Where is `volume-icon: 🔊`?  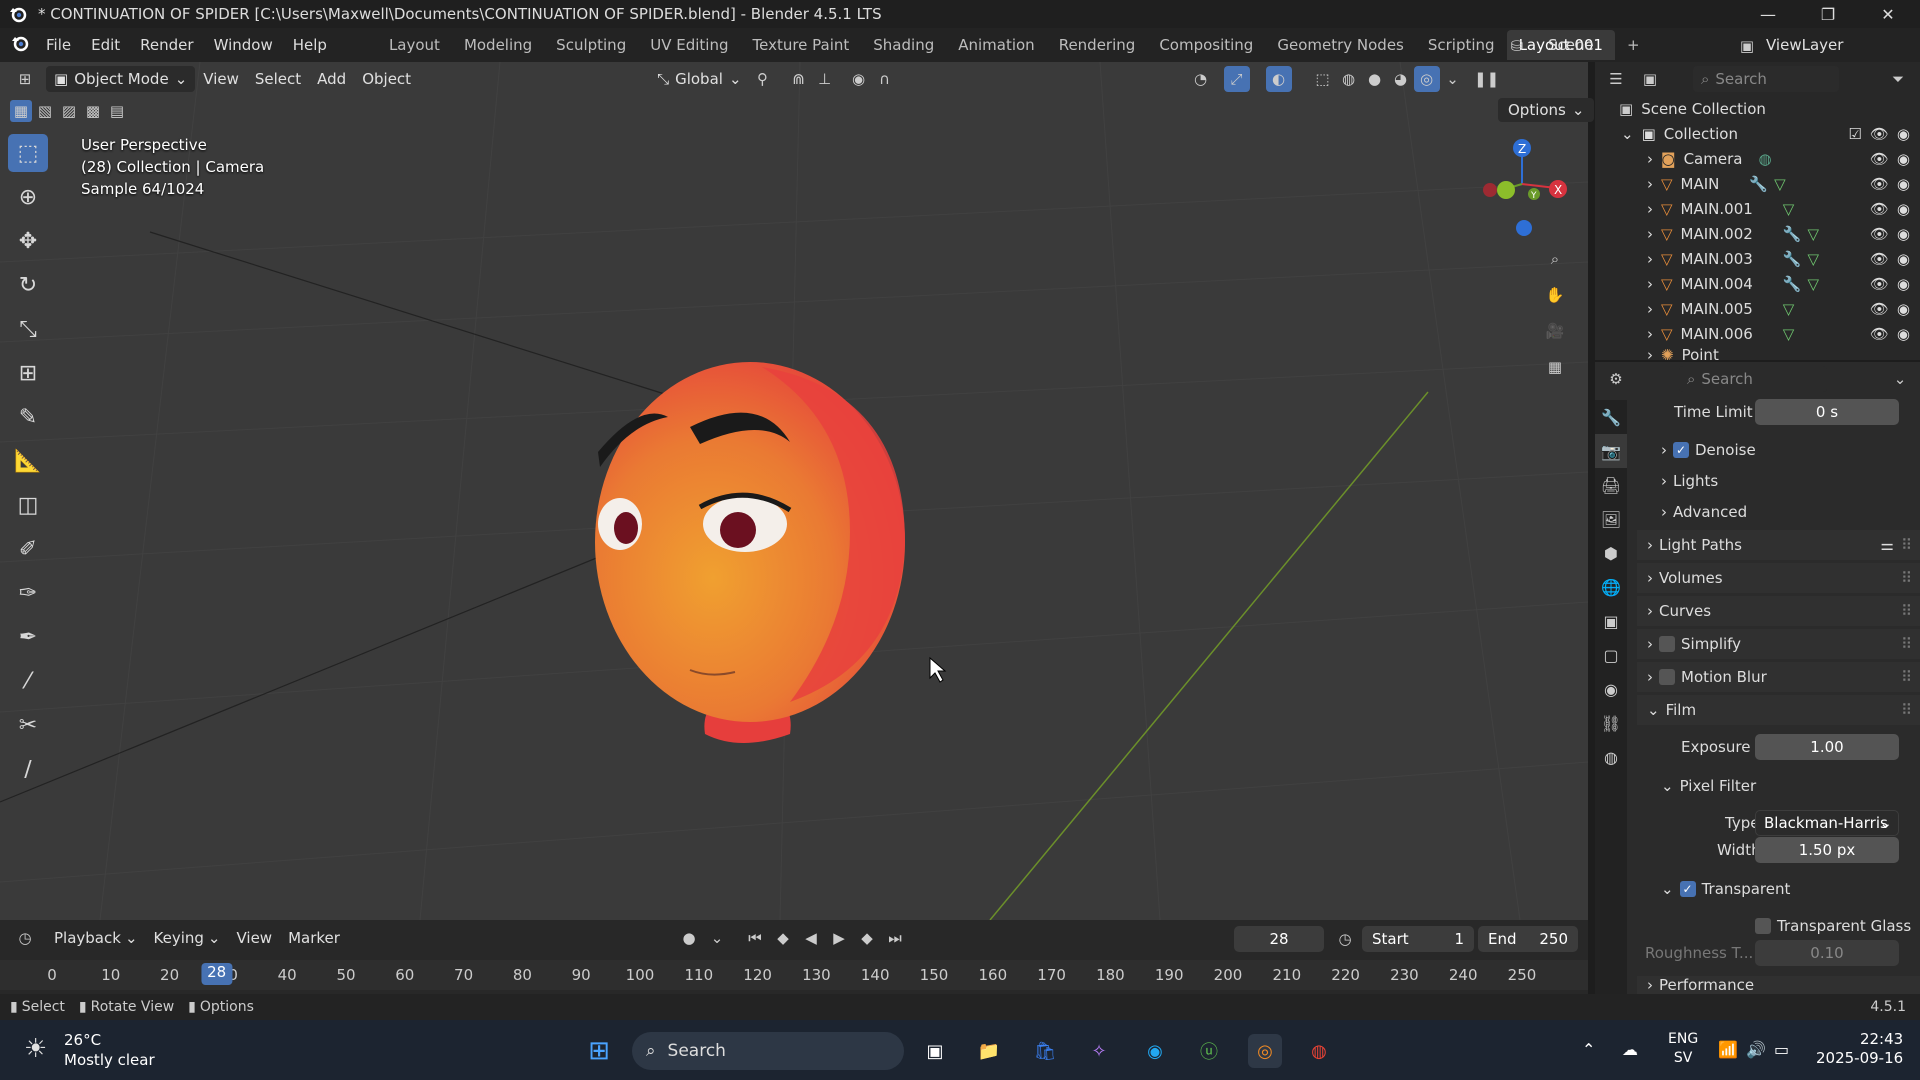 volume-icon: 🔊 is located at coordinates (1756, 1049).